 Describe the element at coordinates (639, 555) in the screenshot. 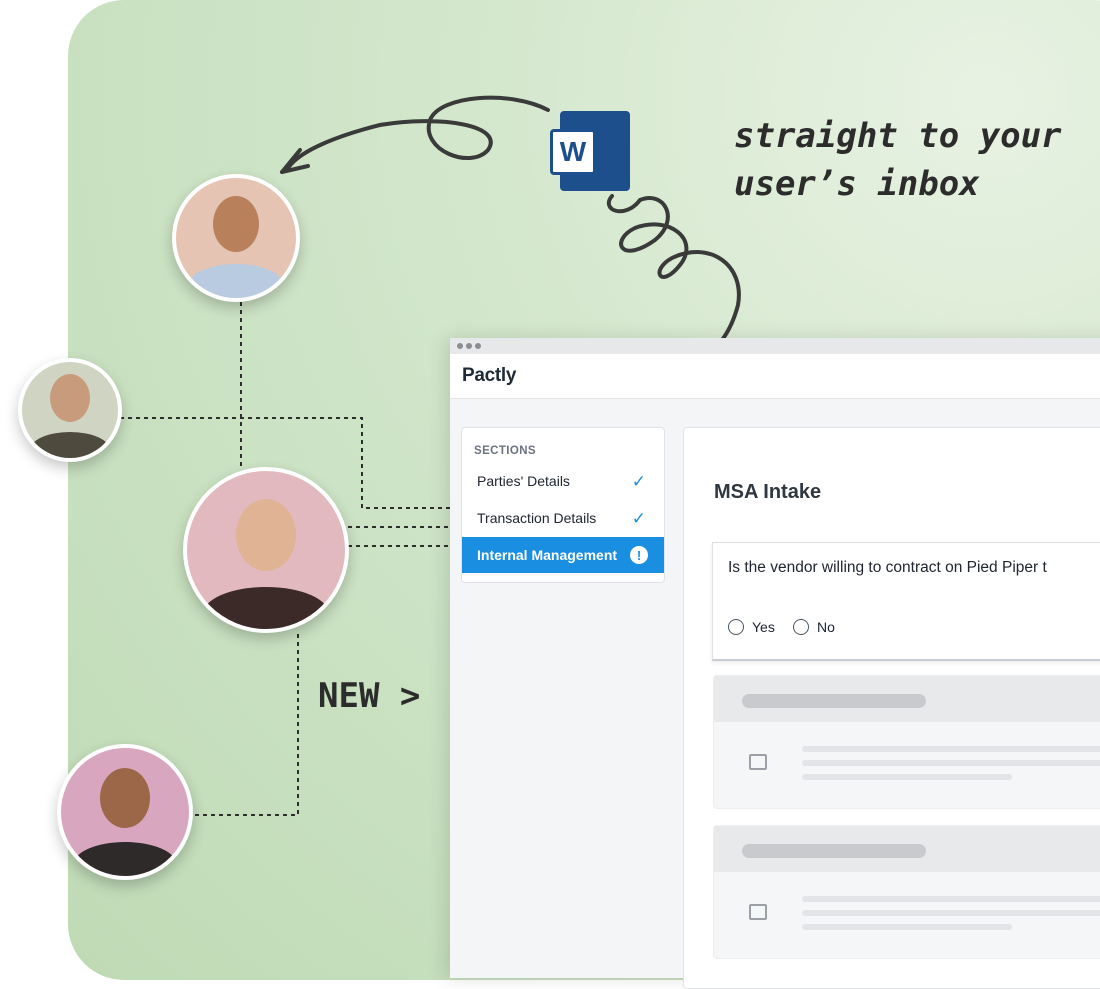

I see `exclamation-icon: !` at that location.